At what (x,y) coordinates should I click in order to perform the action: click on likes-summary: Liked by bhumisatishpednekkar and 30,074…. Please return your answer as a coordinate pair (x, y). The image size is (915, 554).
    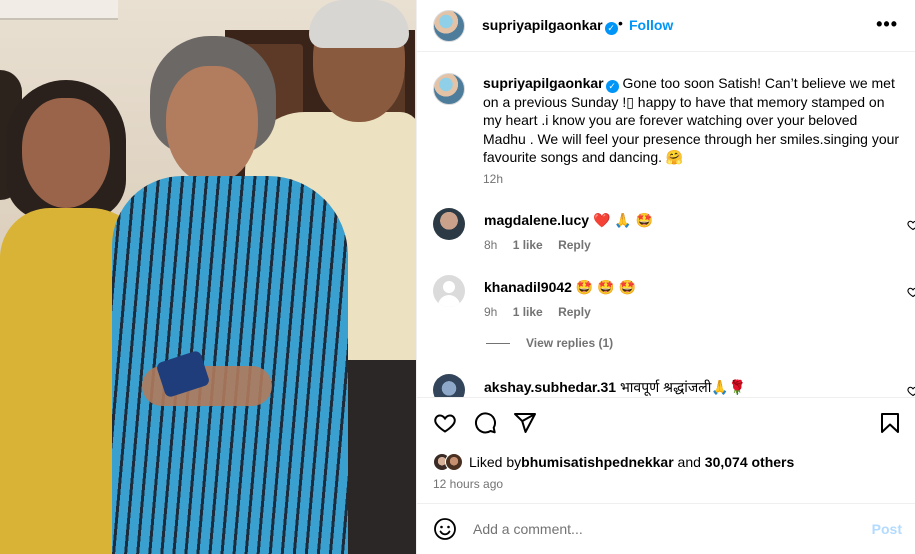
    Looking at the image, I should click on (613, 462).